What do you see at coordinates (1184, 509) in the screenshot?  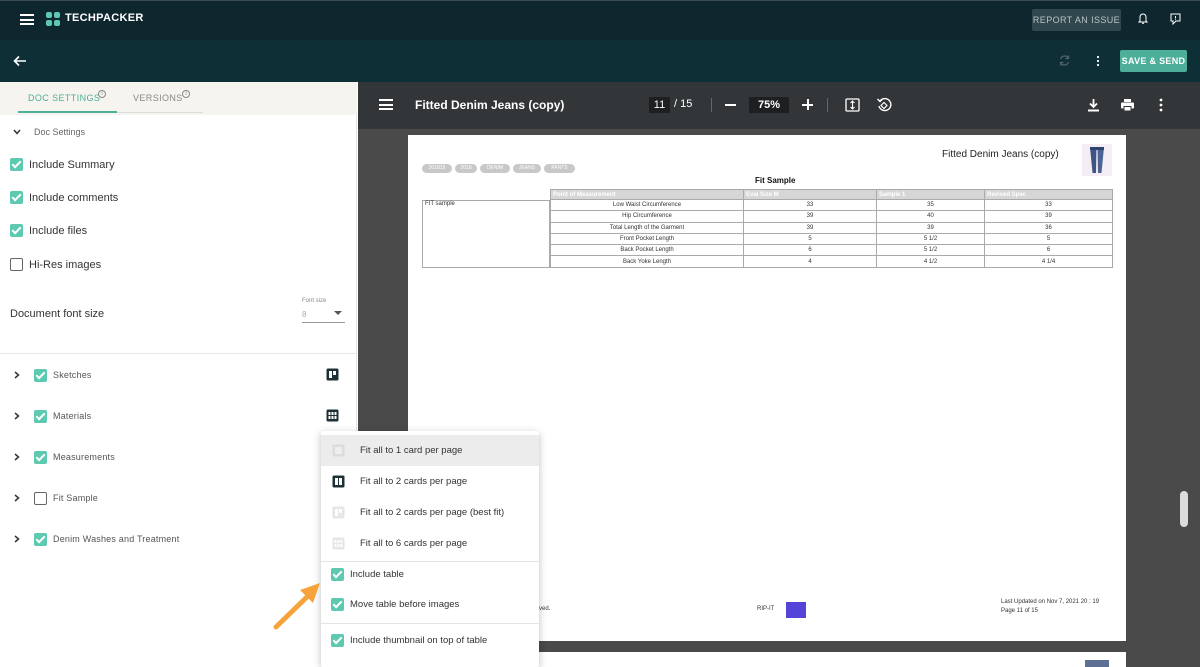 I see `viewer-scrollbar` at bounding box center [1184, 509].